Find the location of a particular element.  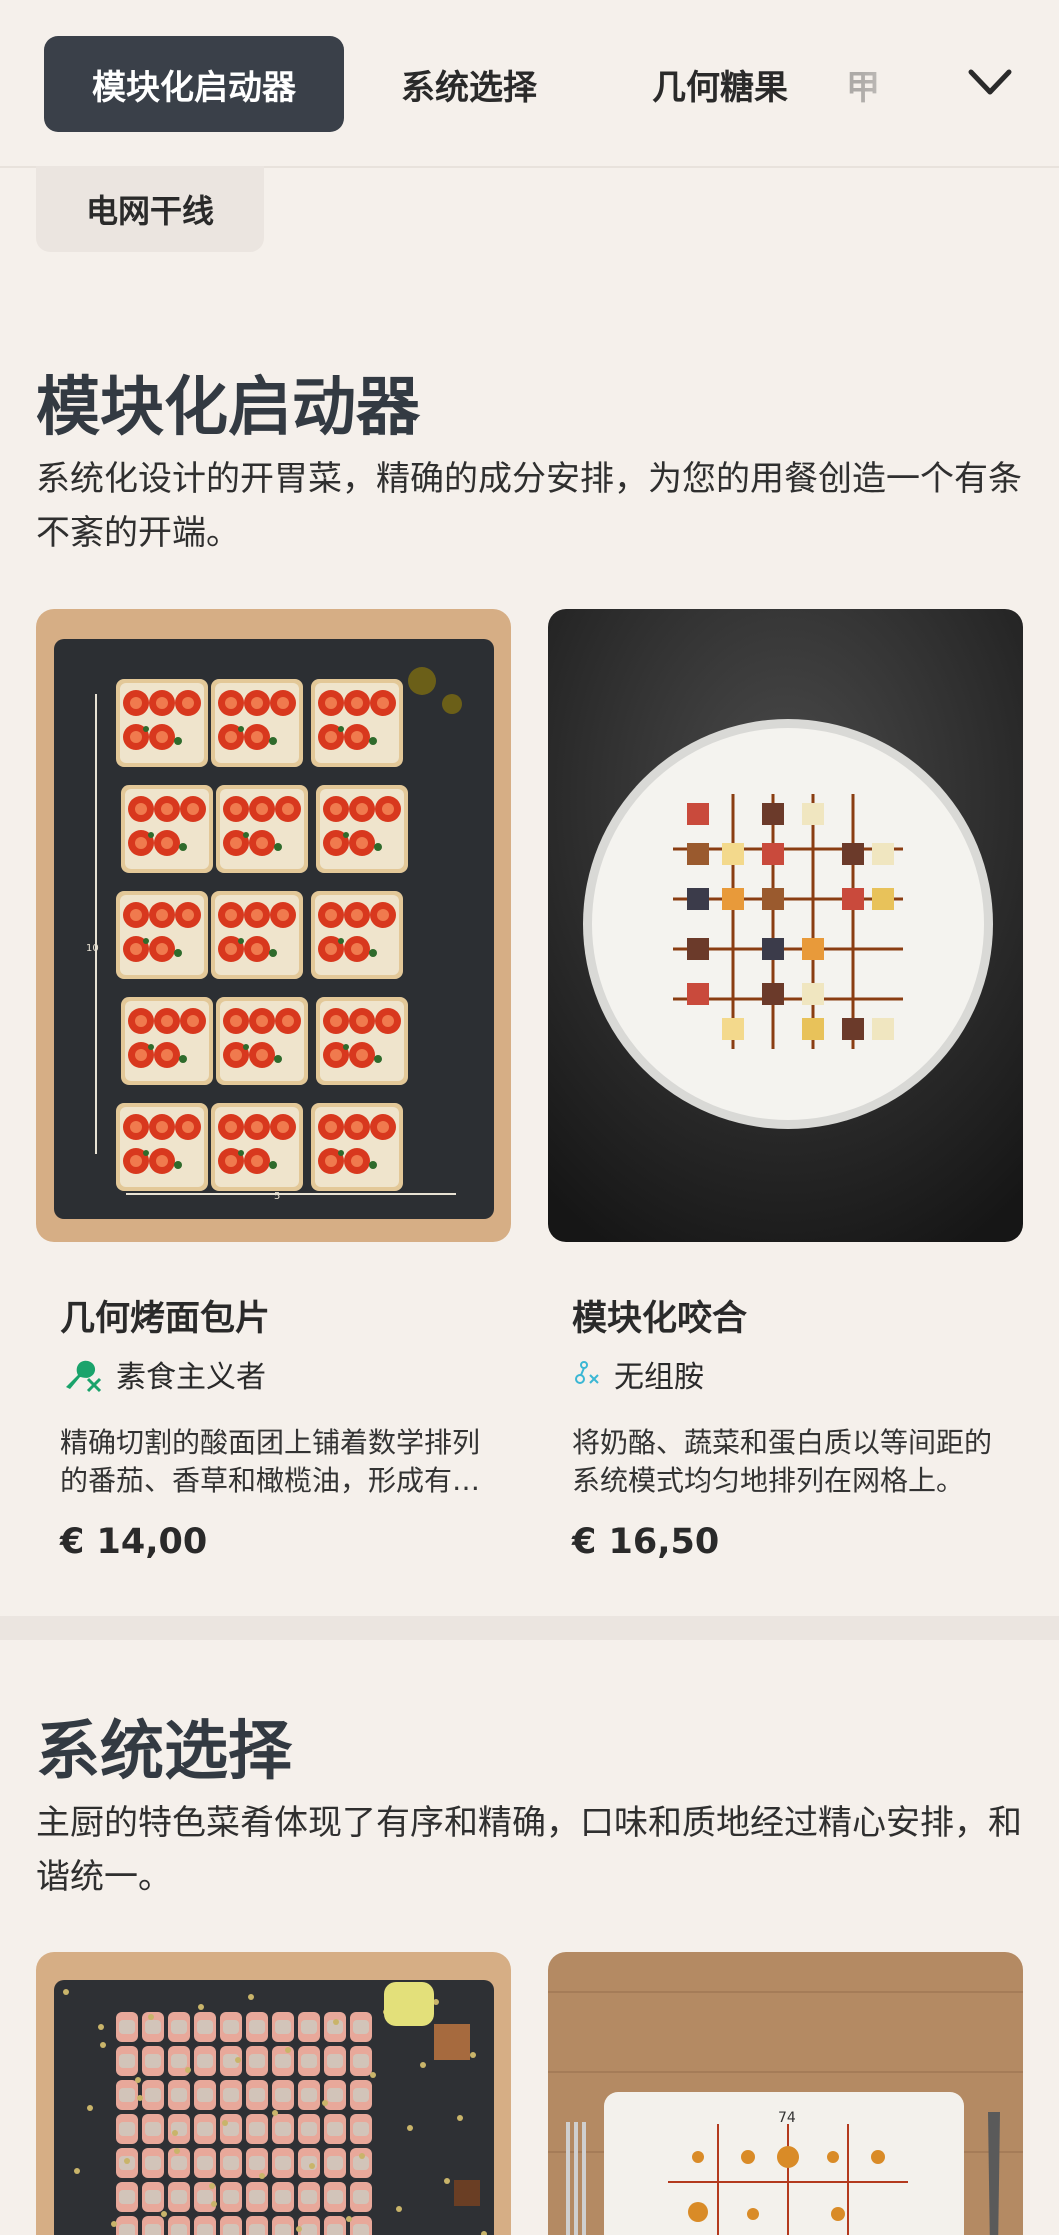

svg-text: 5 is located at coordinates (277, 1196).